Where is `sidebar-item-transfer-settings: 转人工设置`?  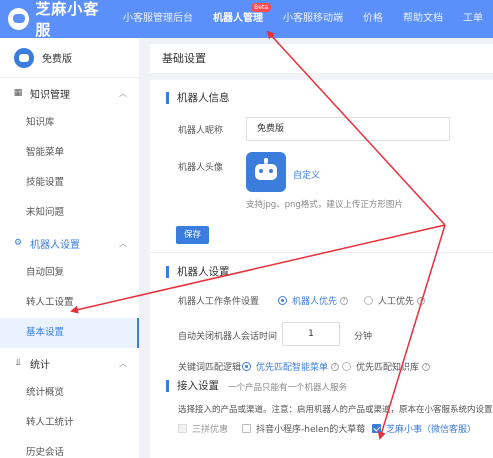 sidebar-item-transfer-settings: 转人工设置 is located at coordinates (69, 303).